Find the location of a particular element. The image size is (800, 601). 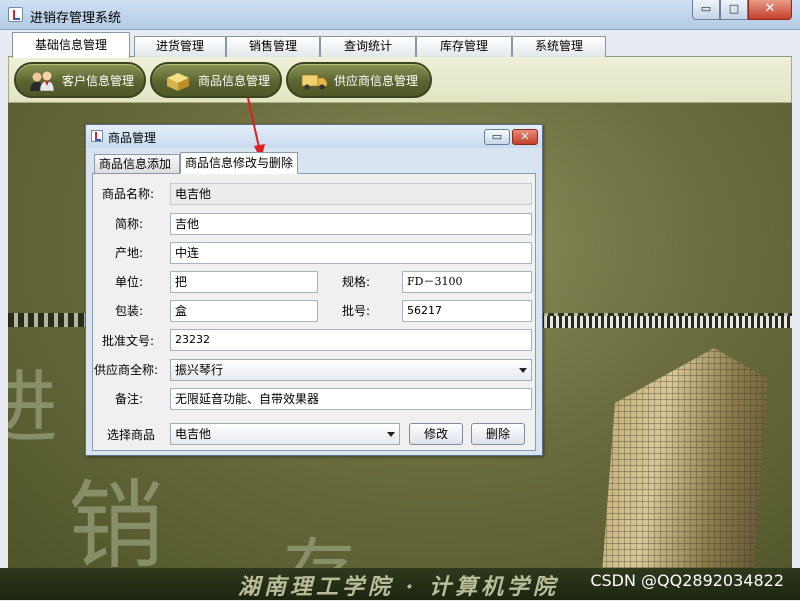

short-name-field: 吉他 is located at coordinates (351, 224).